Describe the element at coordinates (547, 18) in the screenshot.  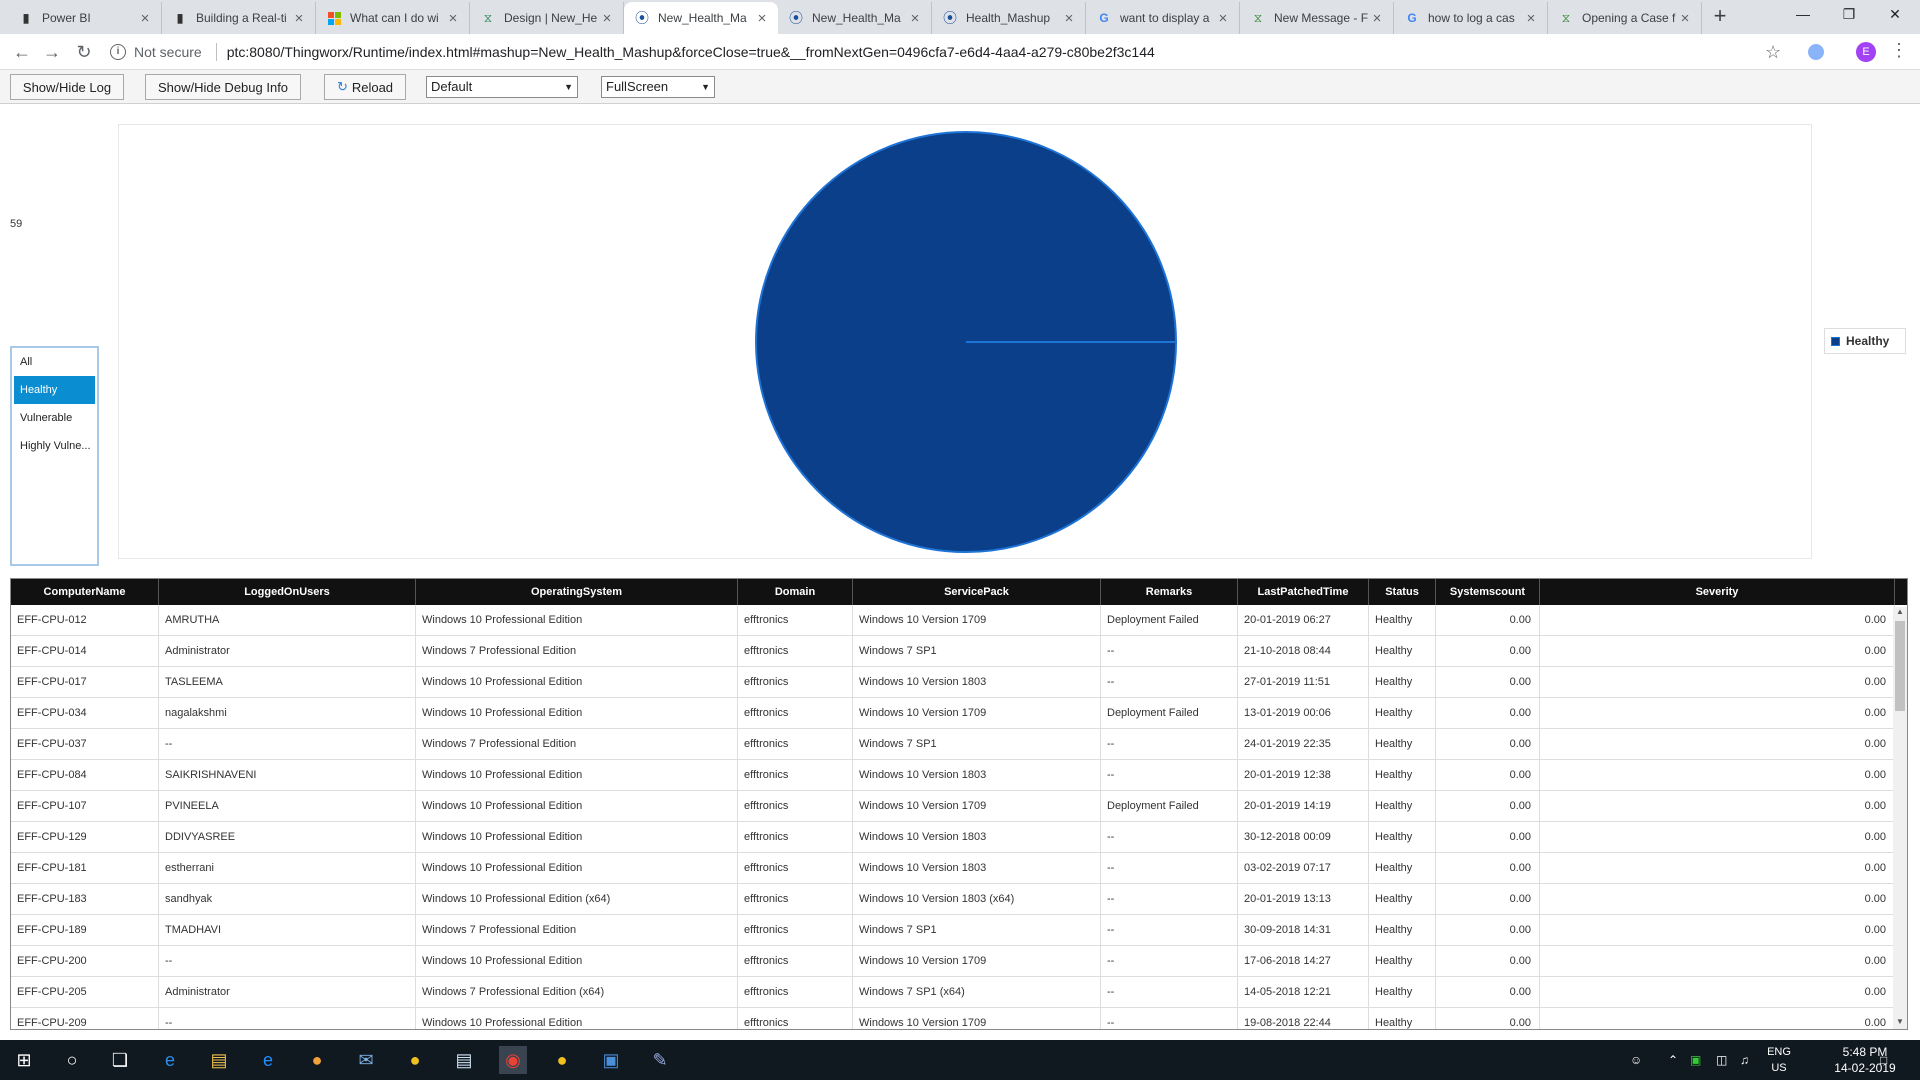
I see `browser-tab: ⧖ Design | New_He ×` at that location.